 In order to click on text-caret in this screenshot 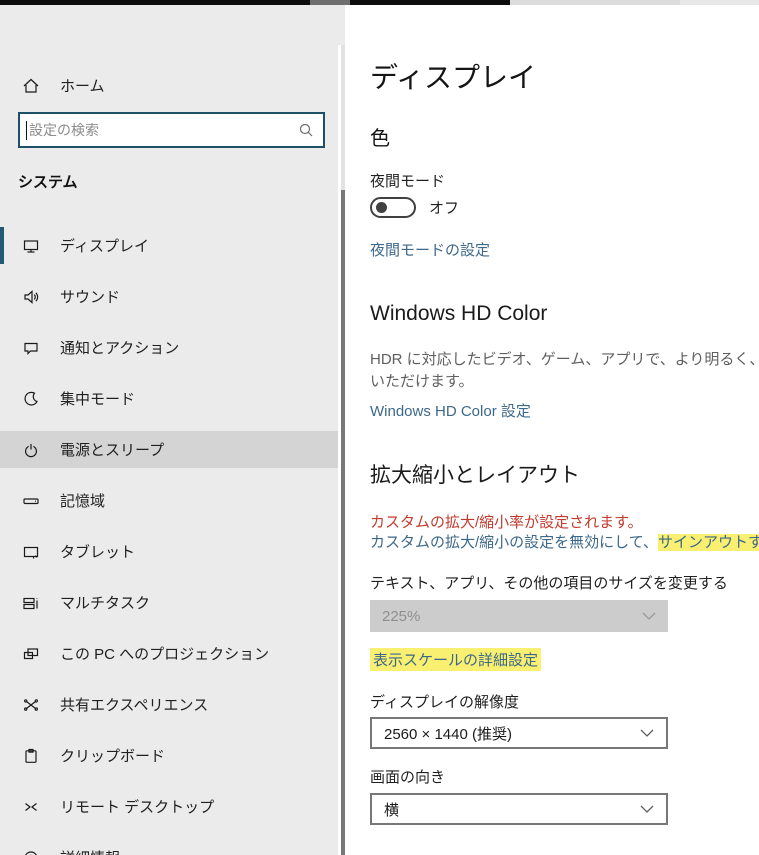, I will do `click(26, 130)`.